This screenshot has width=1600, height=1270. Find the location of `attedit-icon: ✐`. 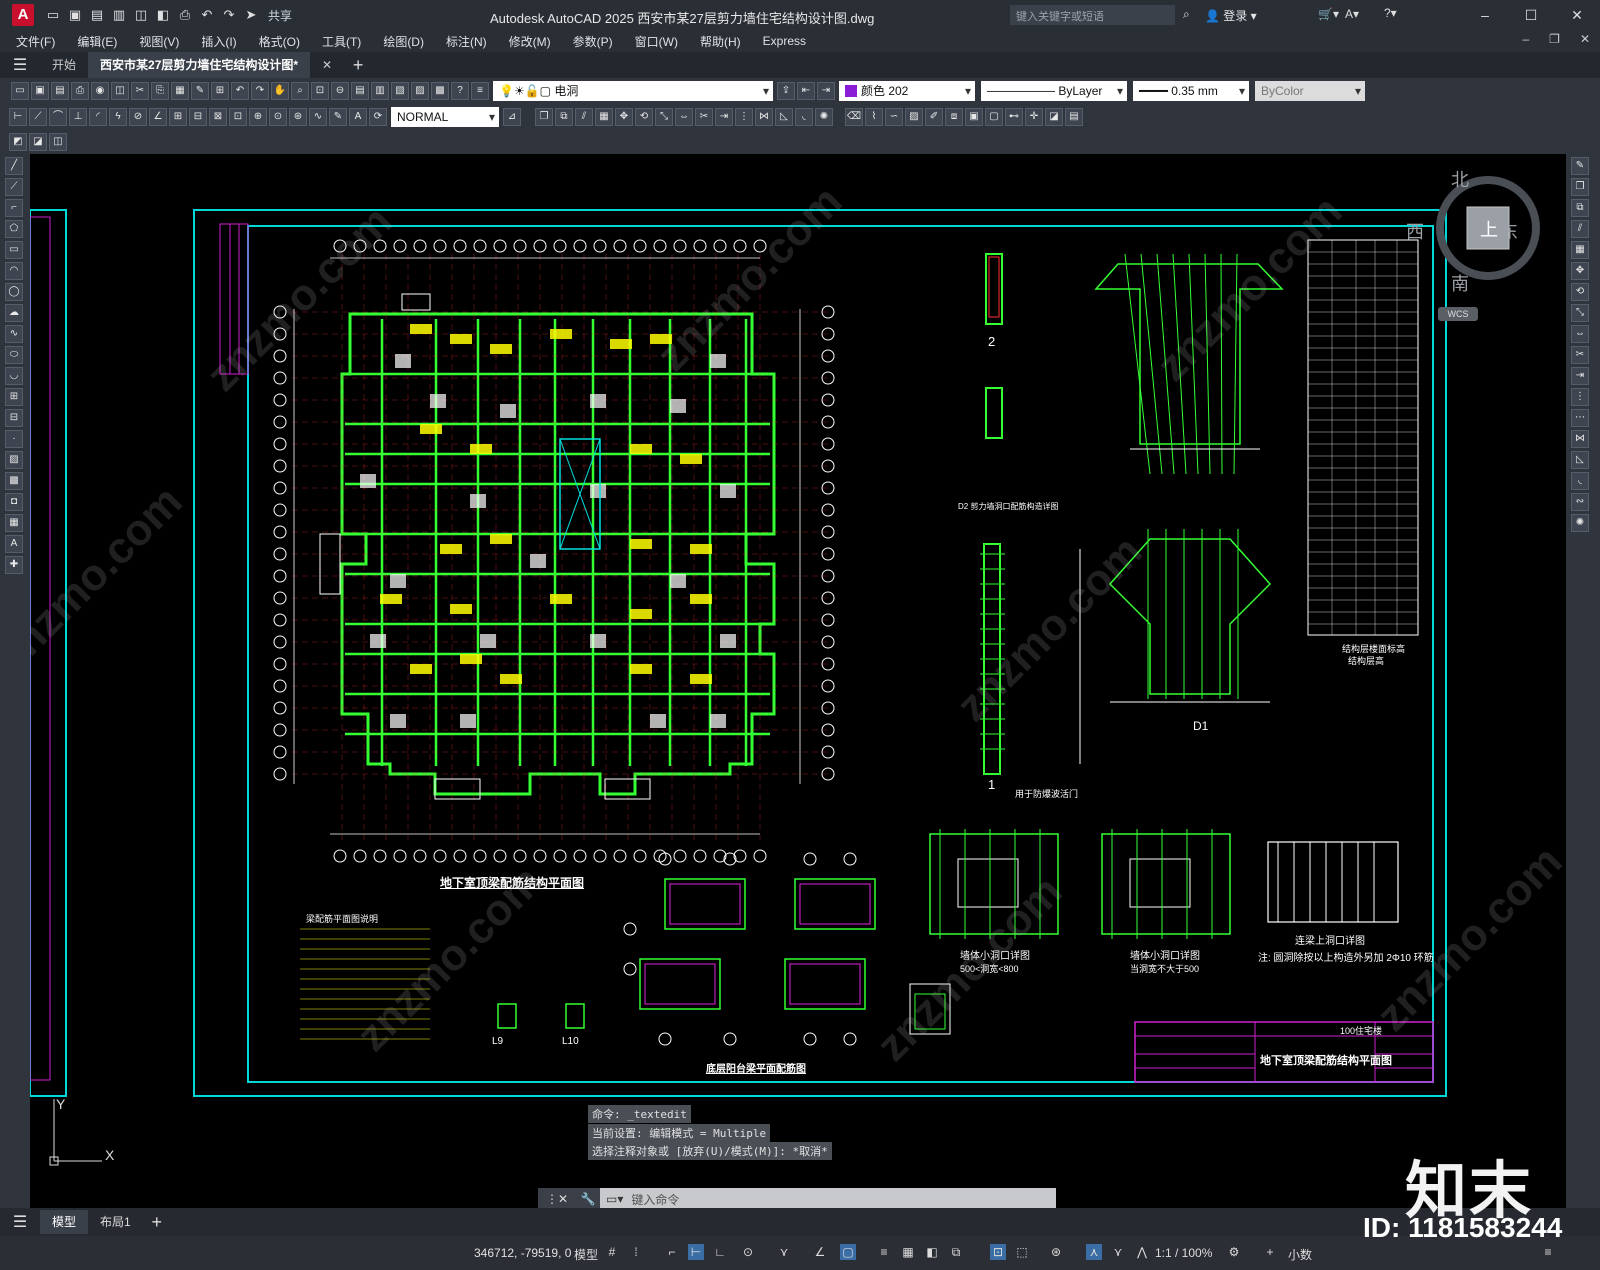

attedit-icon: ✐ is located at coordinates (934, 117).